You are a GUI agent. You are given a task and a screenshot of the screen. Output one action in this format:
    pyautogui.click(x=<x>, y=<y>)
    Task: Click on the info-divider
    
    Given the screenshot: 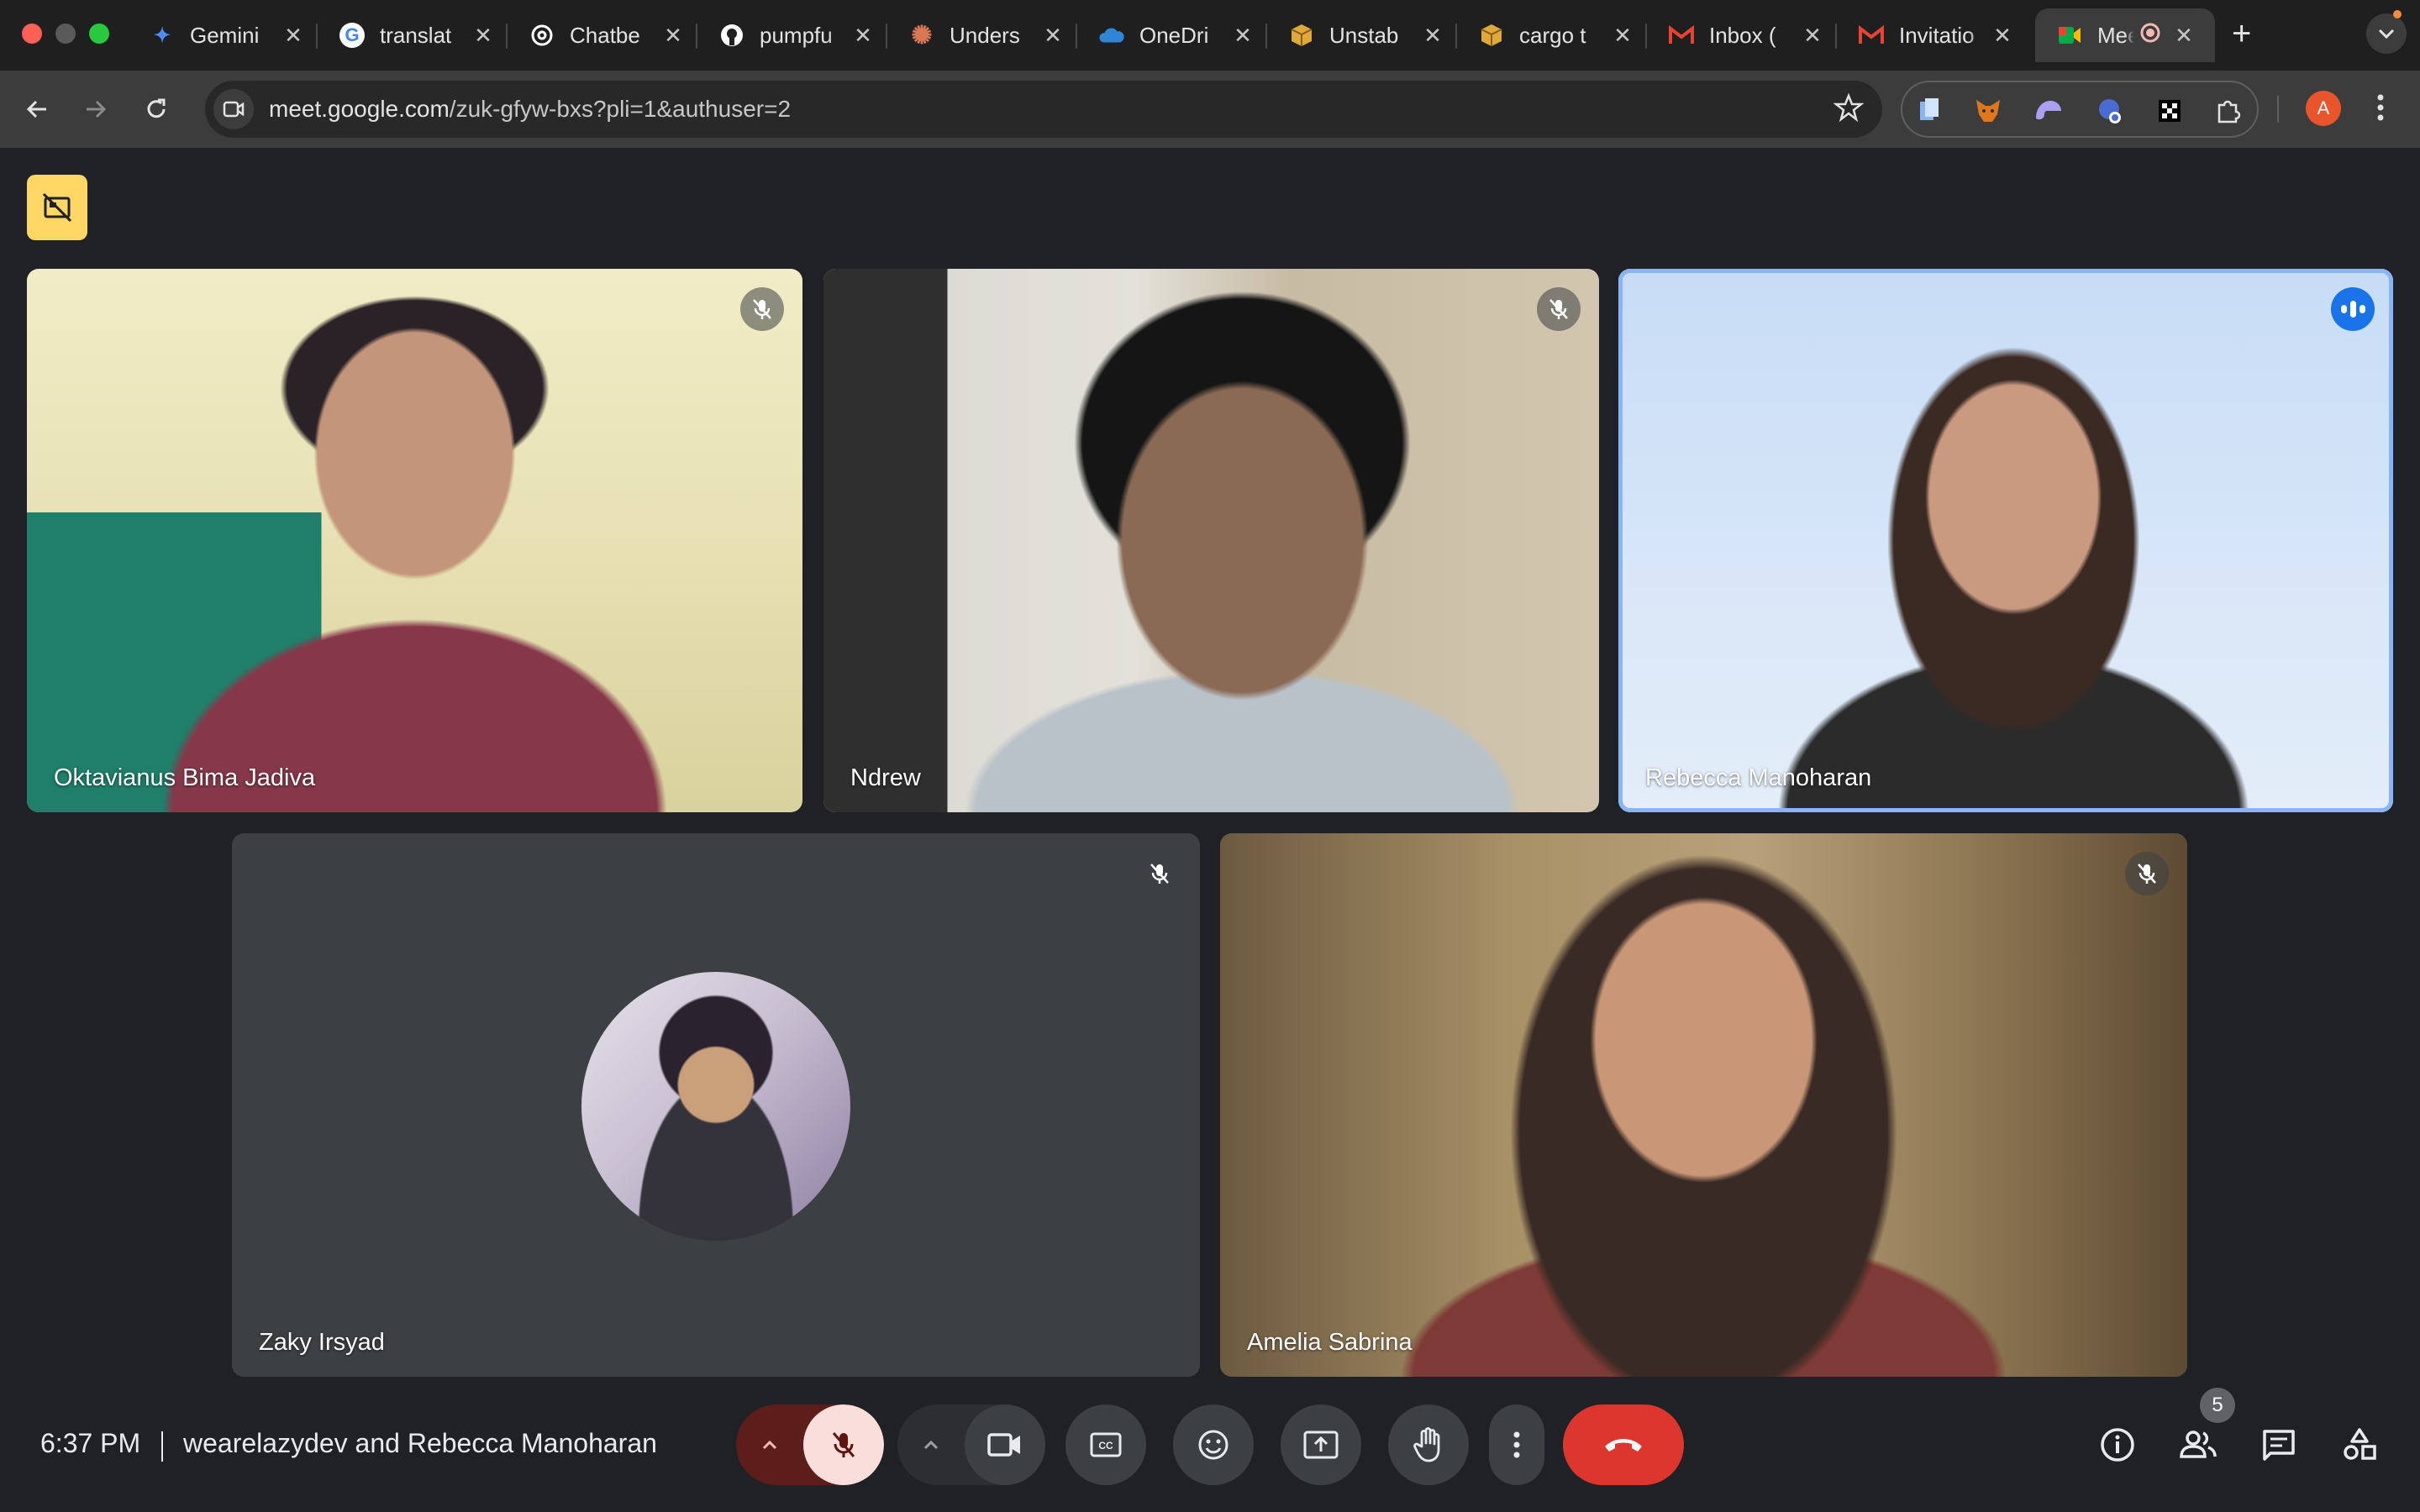 What is the action you would take?
    pyautogui.click(x=162, y=1446)
    